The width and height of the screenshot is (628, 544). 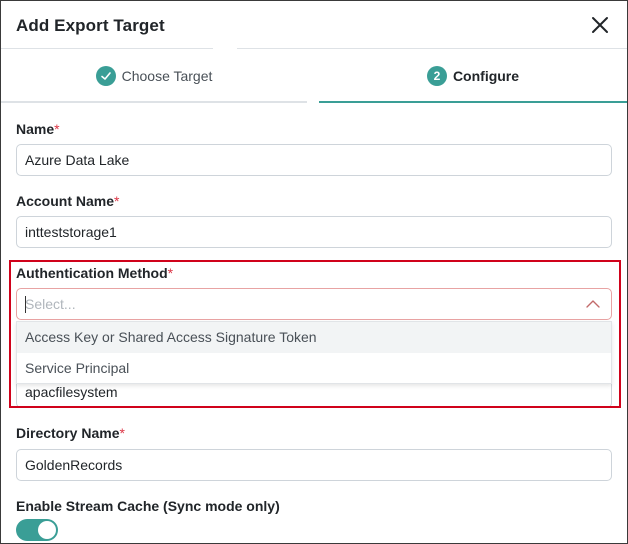 What do you see at coordinates (314, 160) in the screenshot?
I see `name-input: Azure Data Lake` at bounding box center [314, 160].